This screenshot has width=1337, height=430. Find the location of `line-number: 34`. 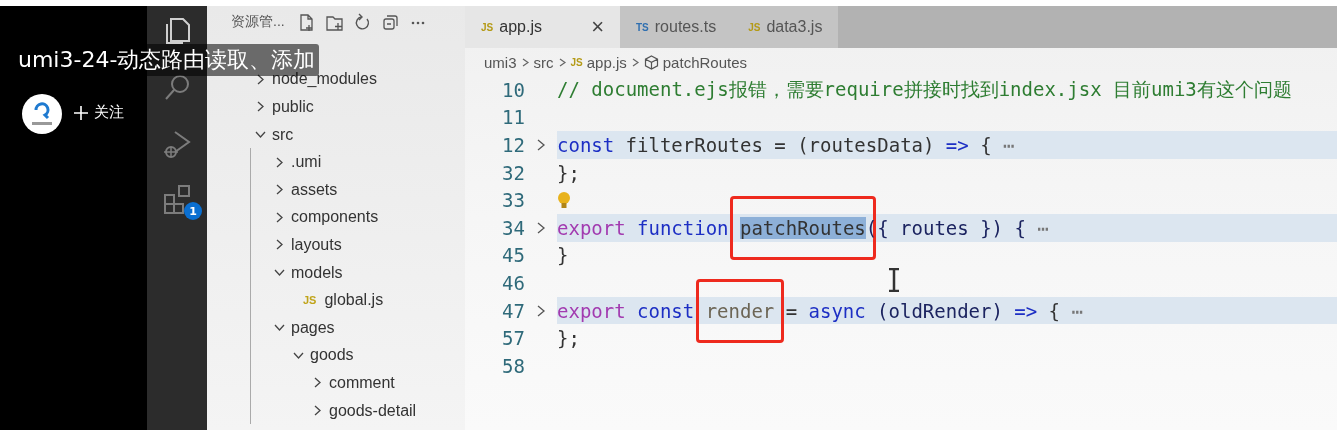

line-number: 34 is located at coordinates (513, 227).